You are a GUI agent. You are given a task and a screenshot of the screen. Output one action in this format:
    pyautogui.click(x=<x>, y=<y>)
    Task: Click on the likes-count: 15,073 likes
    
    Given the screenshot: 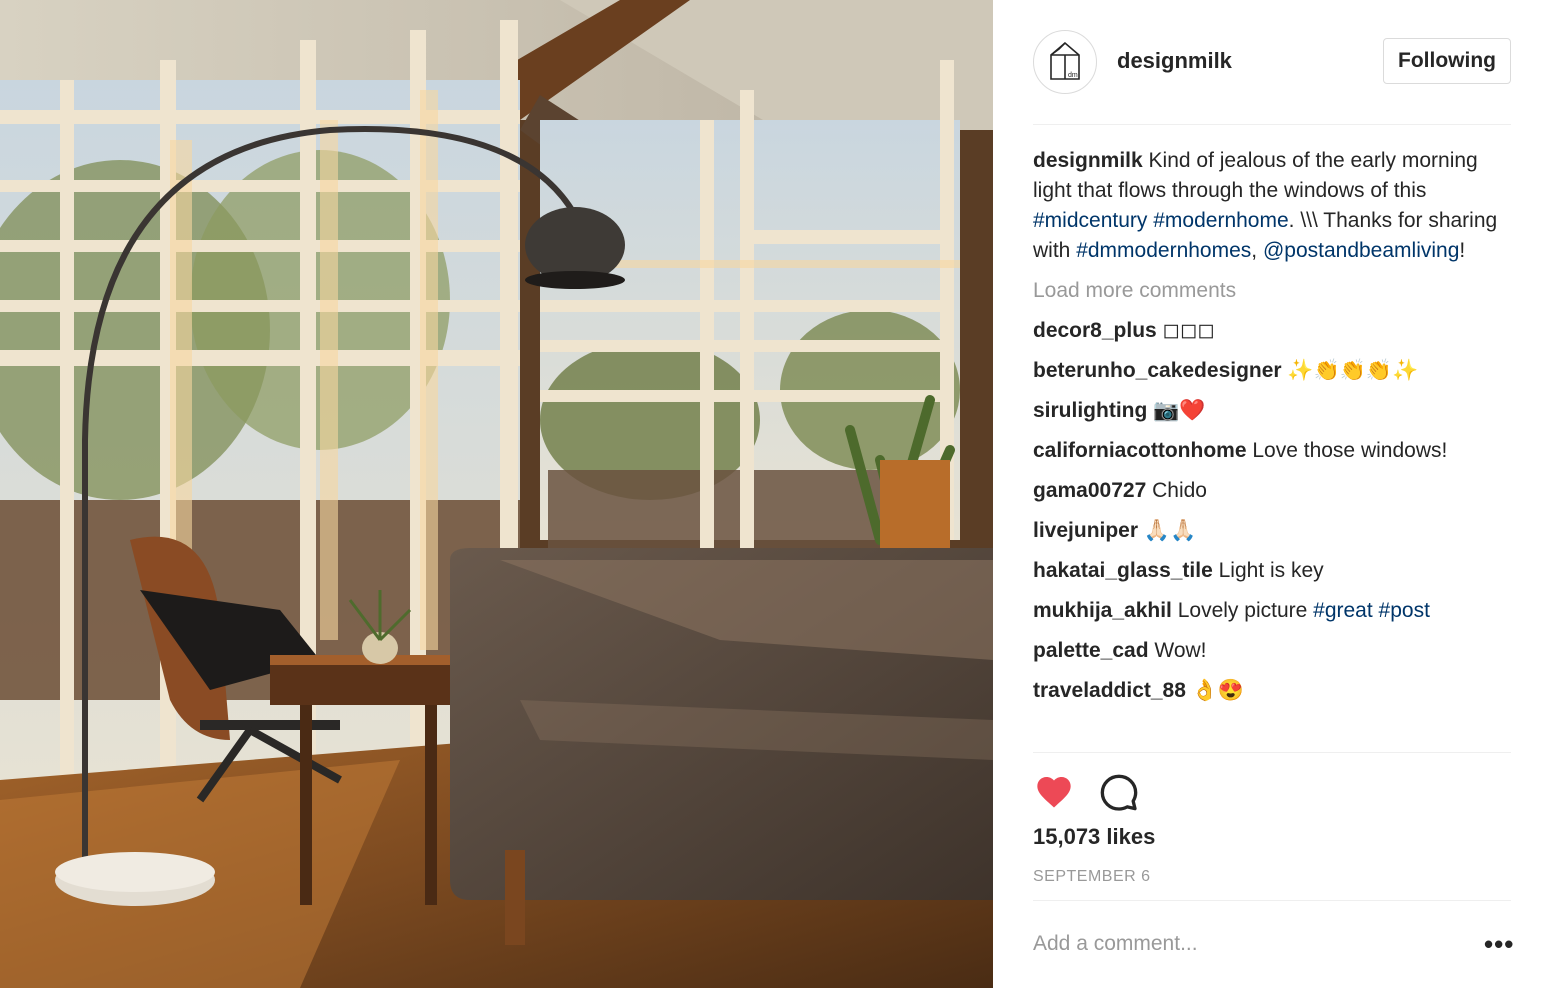 What is the action you would take?
    pyautogui.click(x=1094, y=837)
    